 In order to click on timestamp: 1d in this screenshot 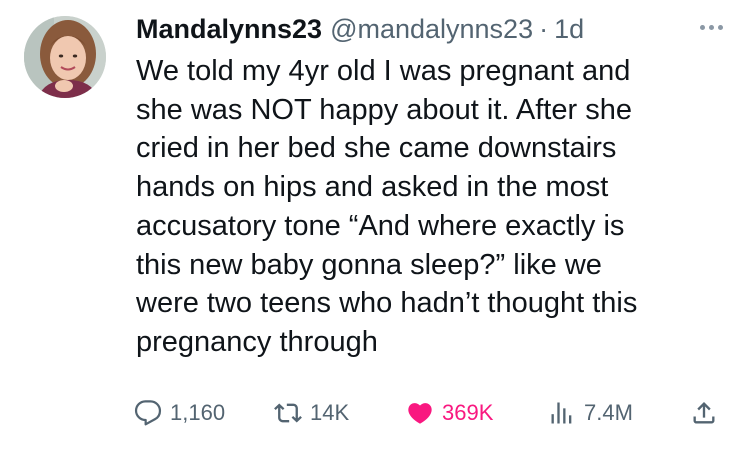, I will do `click(569, 29)`.